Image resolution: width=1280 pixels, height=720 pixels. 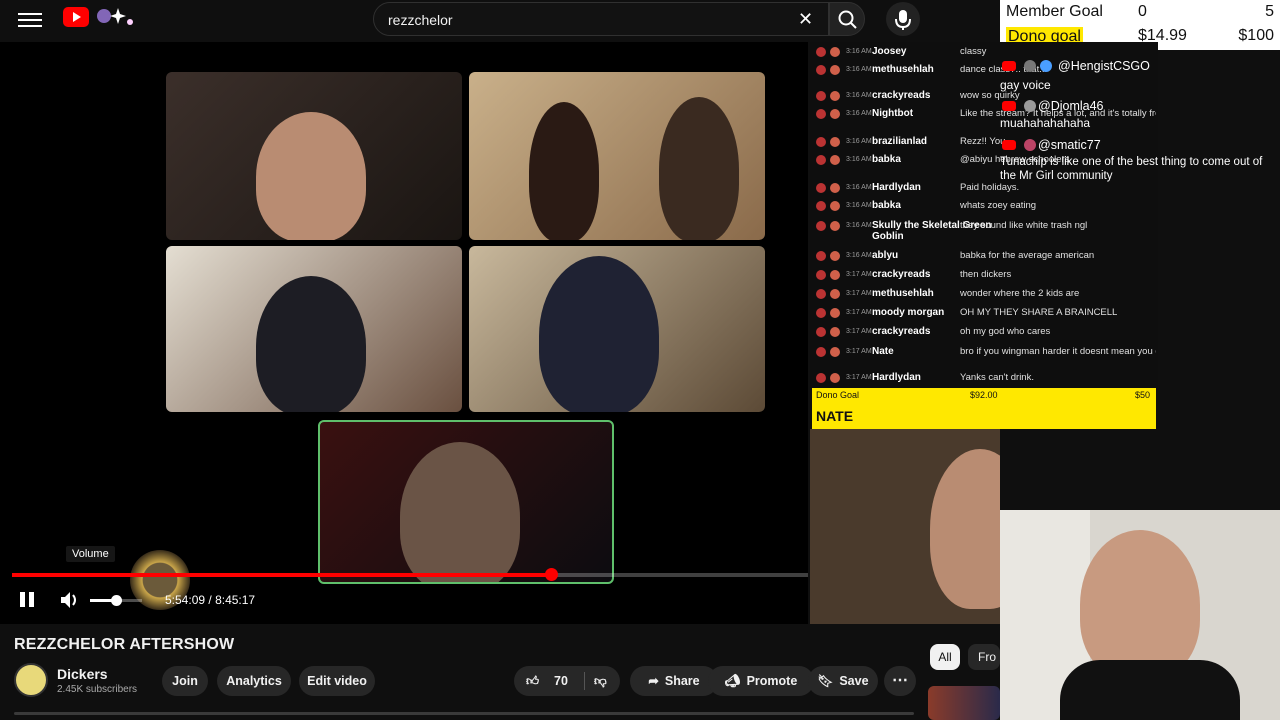 I want to click on chat-text: Paid holidays., so click(x=990, y=187).